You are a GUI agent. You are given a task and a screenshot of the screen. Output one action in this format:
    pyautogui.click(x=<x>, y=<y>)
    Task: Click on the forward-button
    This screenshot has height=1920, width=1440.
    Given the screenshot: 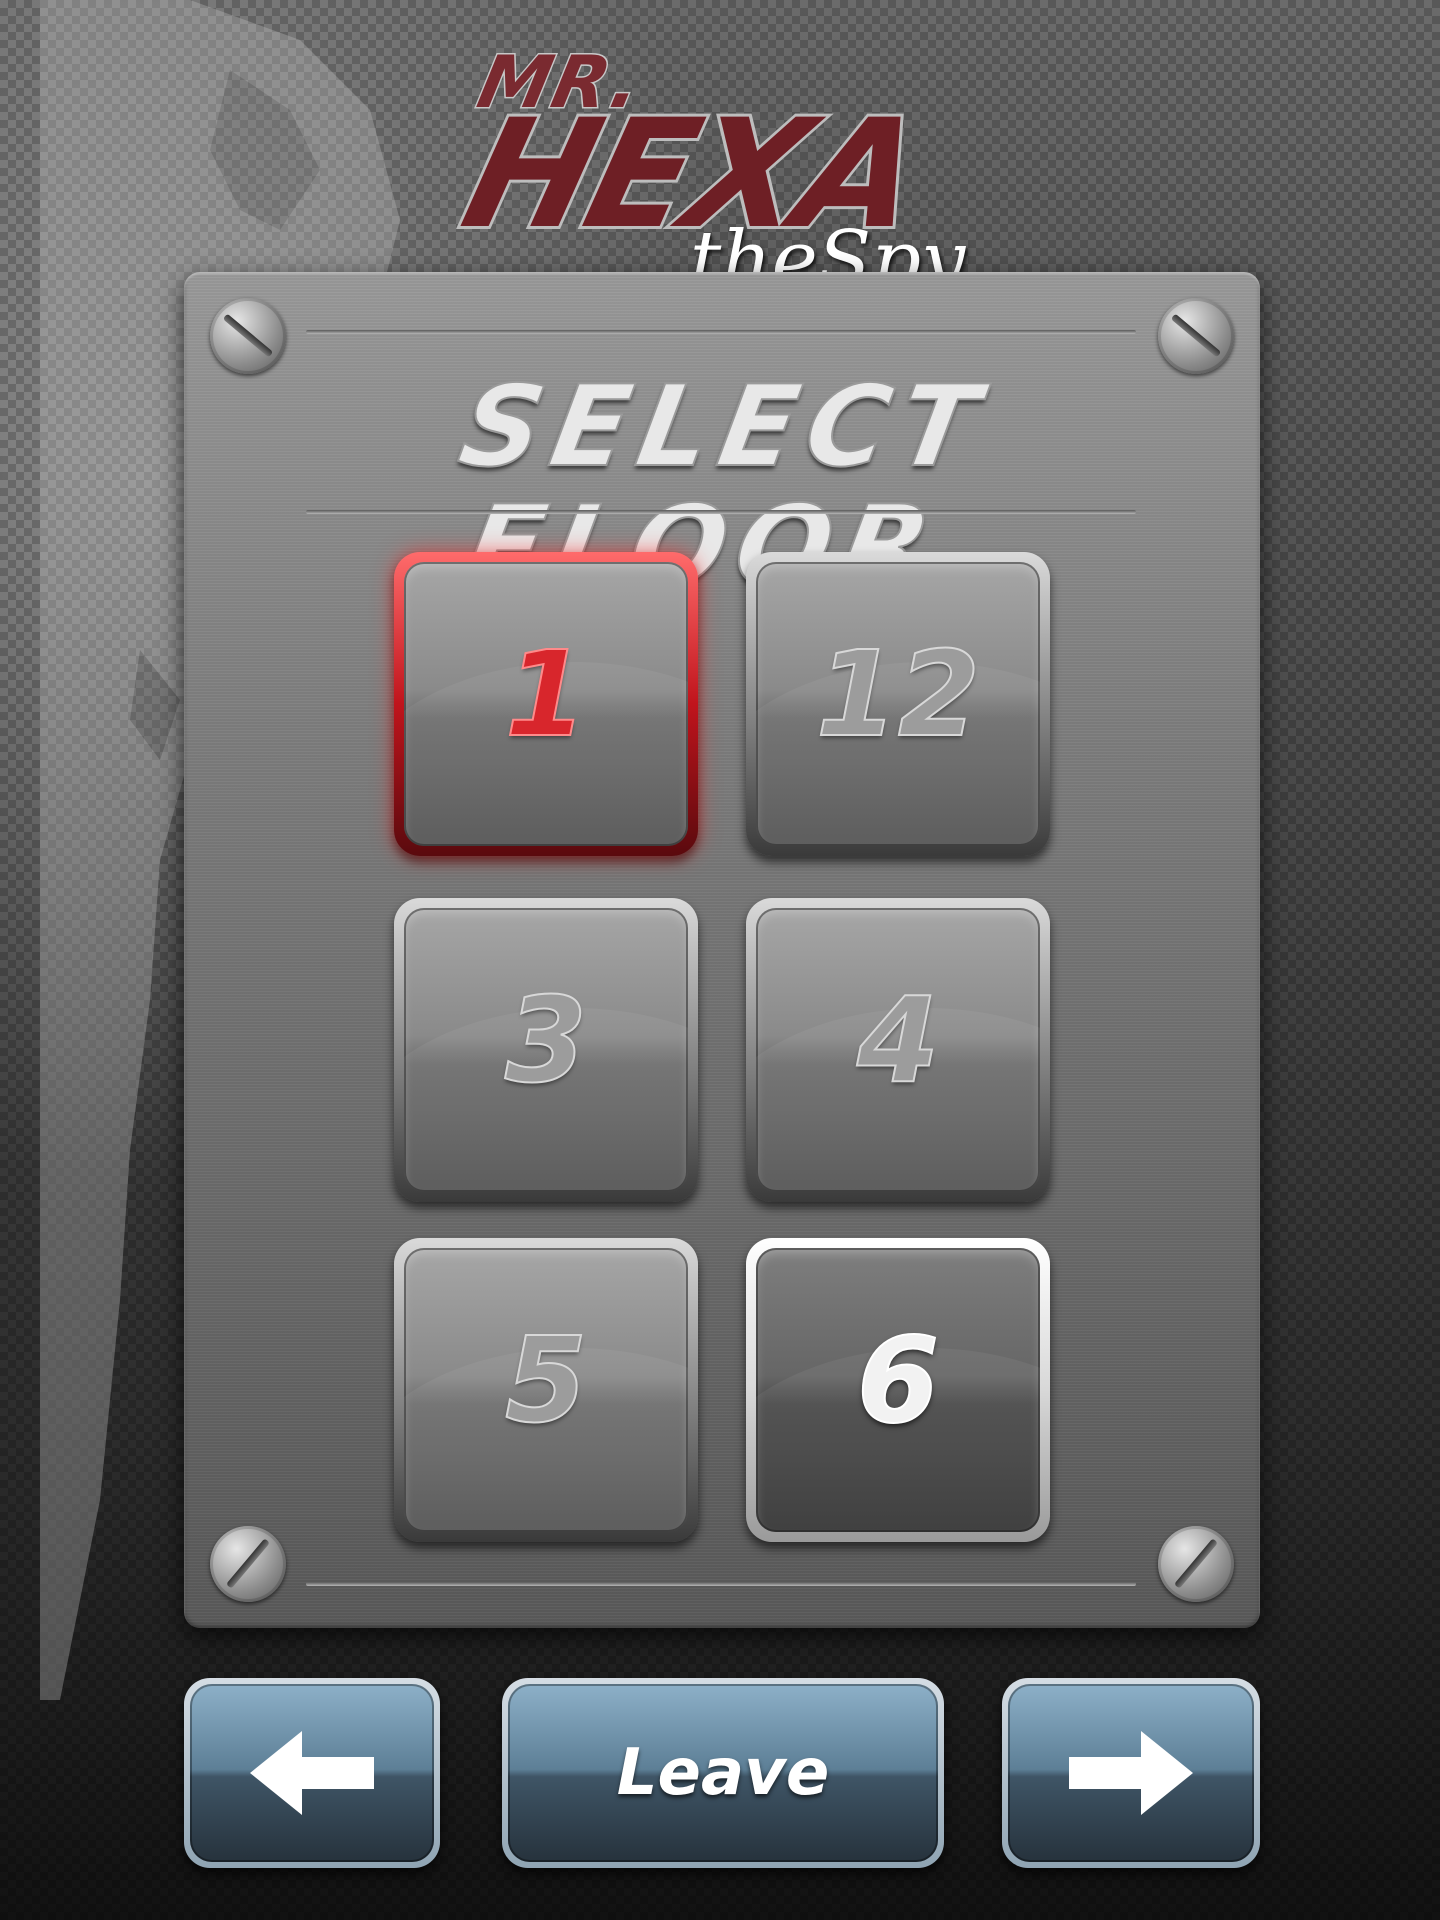 What is the action you would take?
    pyautogui.click(x=1131, y=1773)
    